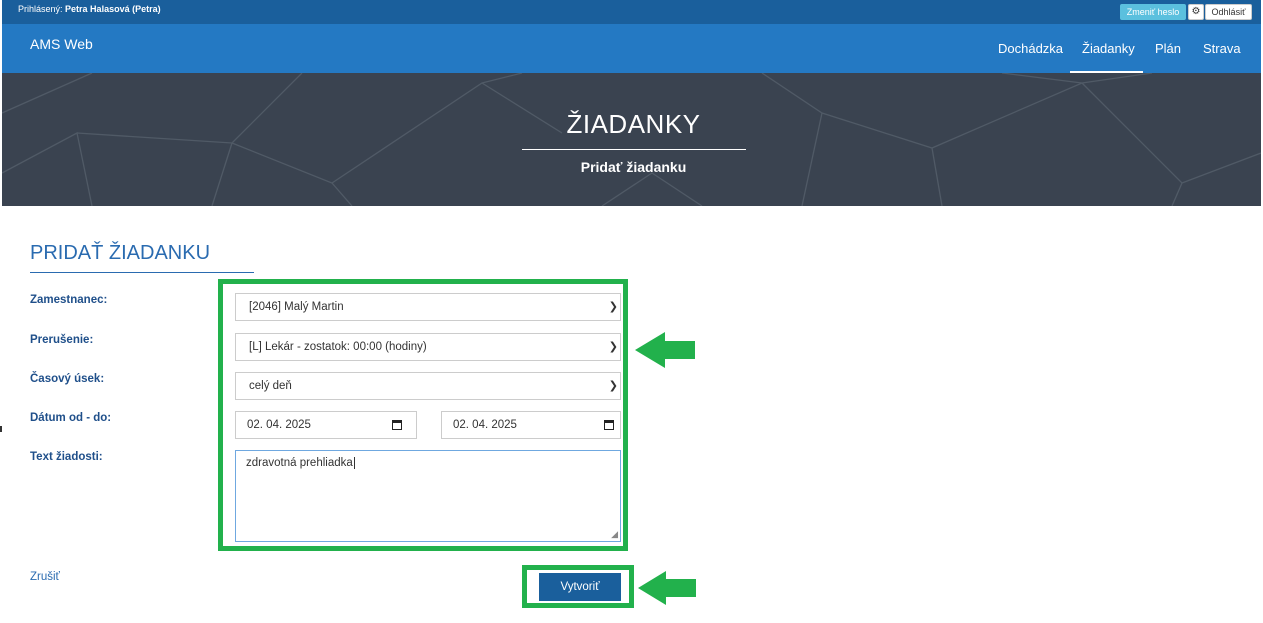 Image resolution: width=1263 pixels, height=623 pixels. Describe the element at coordinates (1, 429) in the screenshot. I see `edge-marker` at that location.